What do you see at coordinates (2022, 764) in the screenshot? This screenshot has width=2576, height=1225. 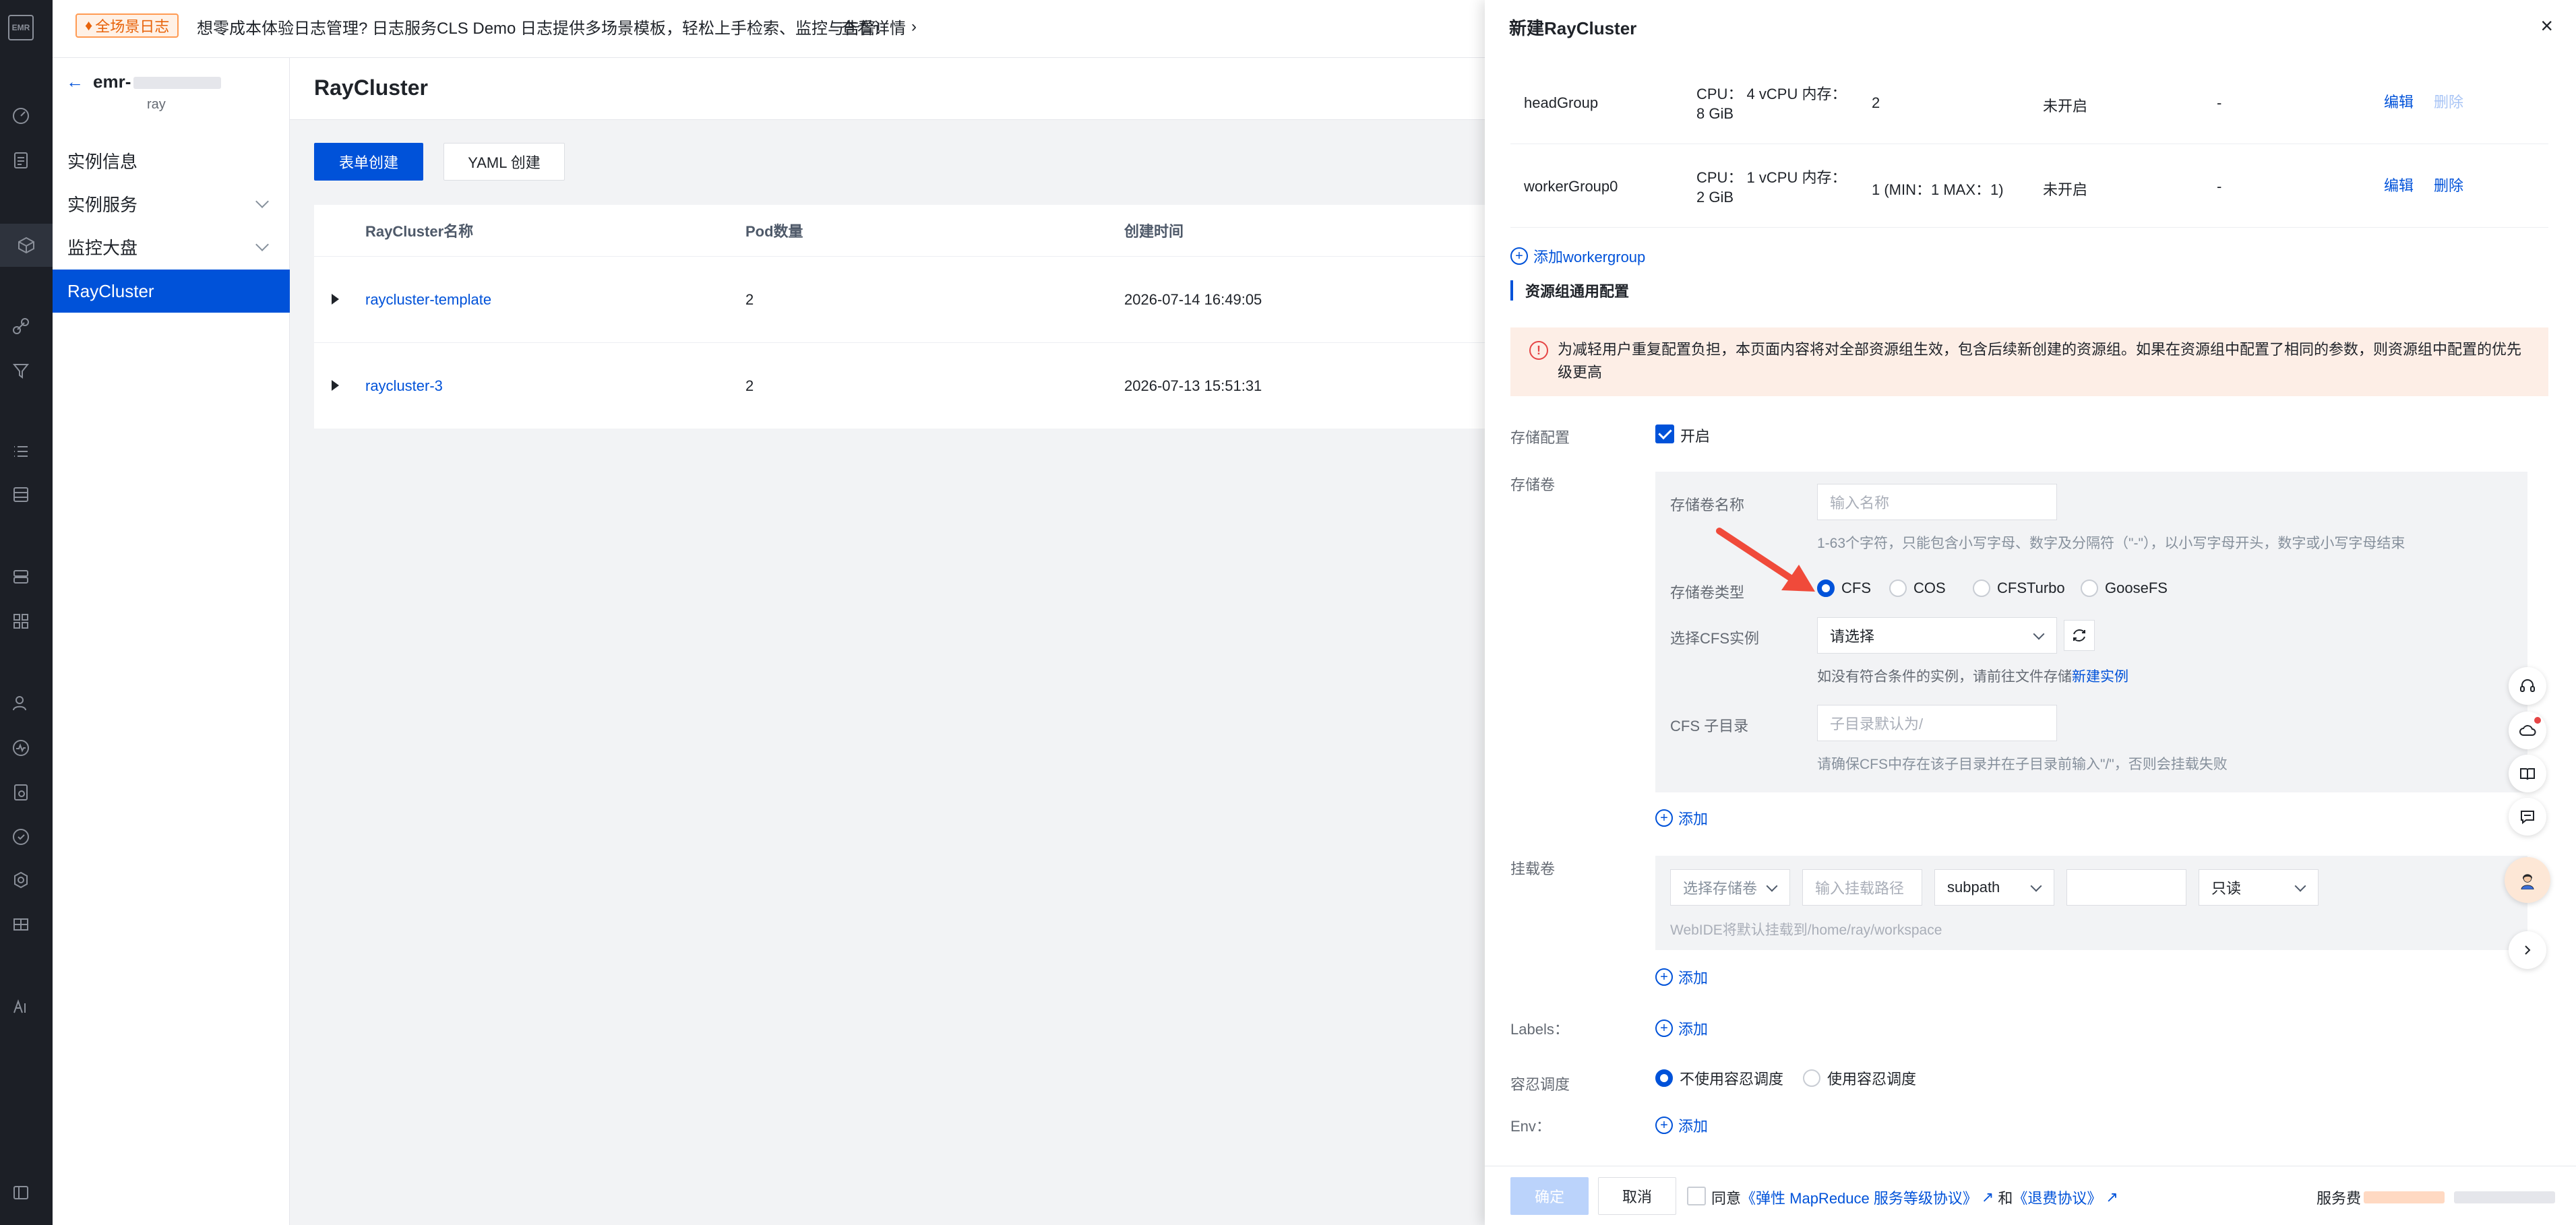 I see `cfs-subdir-hint: 请确保CFS中存在该子目录并在子目录前输入"/"，否则会挂载失败` at bounding box center [2022, 764].